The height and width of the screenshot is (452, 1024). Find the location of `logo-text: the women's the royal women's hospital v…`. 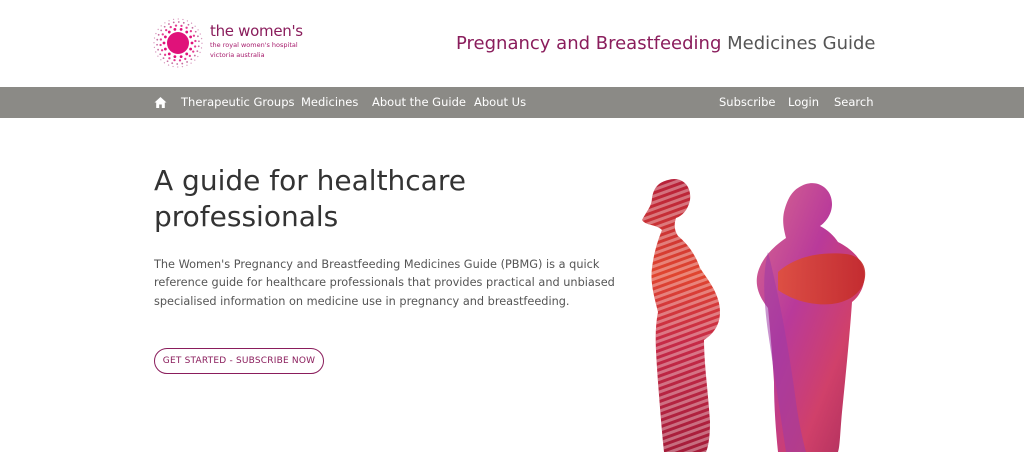

logo-text: the women's the royal women's hospital v… is located at coordinates (256, 41).